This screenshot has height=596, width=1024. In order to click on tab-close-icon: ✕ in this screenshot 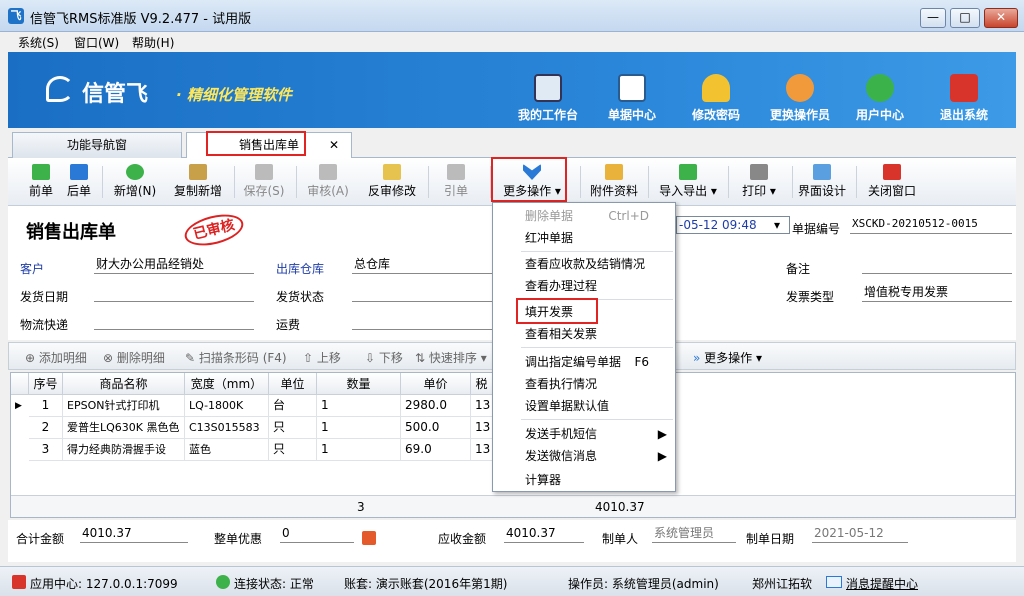, I will do `click(334, 145)`.